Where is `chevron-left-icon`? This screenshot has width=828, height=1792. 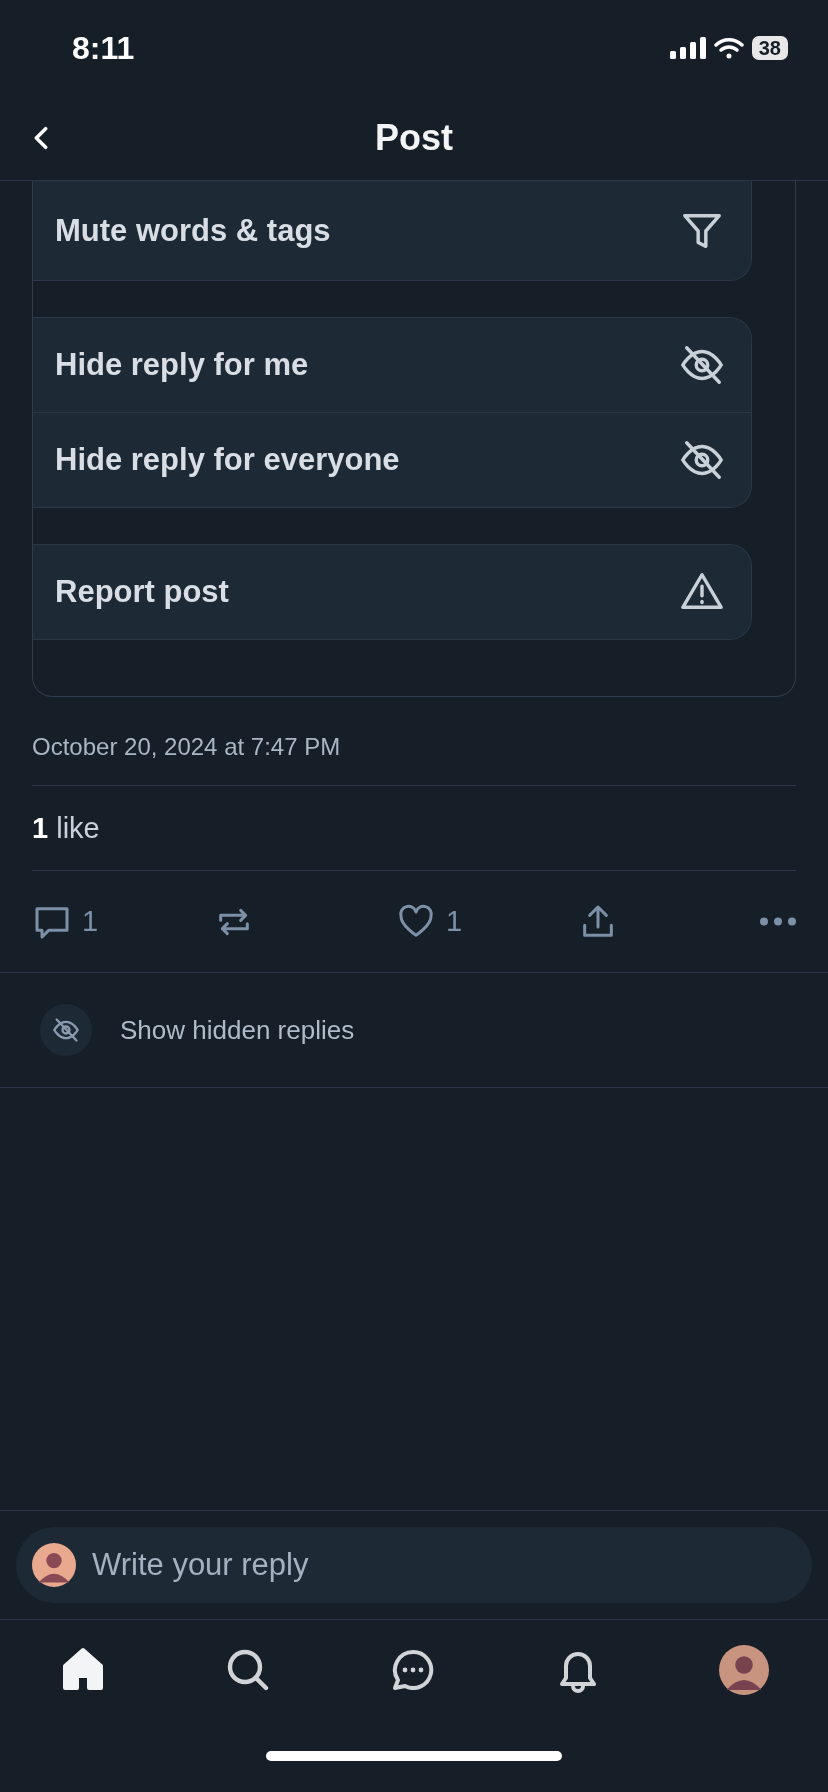 chevron-left-icon is located at coordinates (41, 138).